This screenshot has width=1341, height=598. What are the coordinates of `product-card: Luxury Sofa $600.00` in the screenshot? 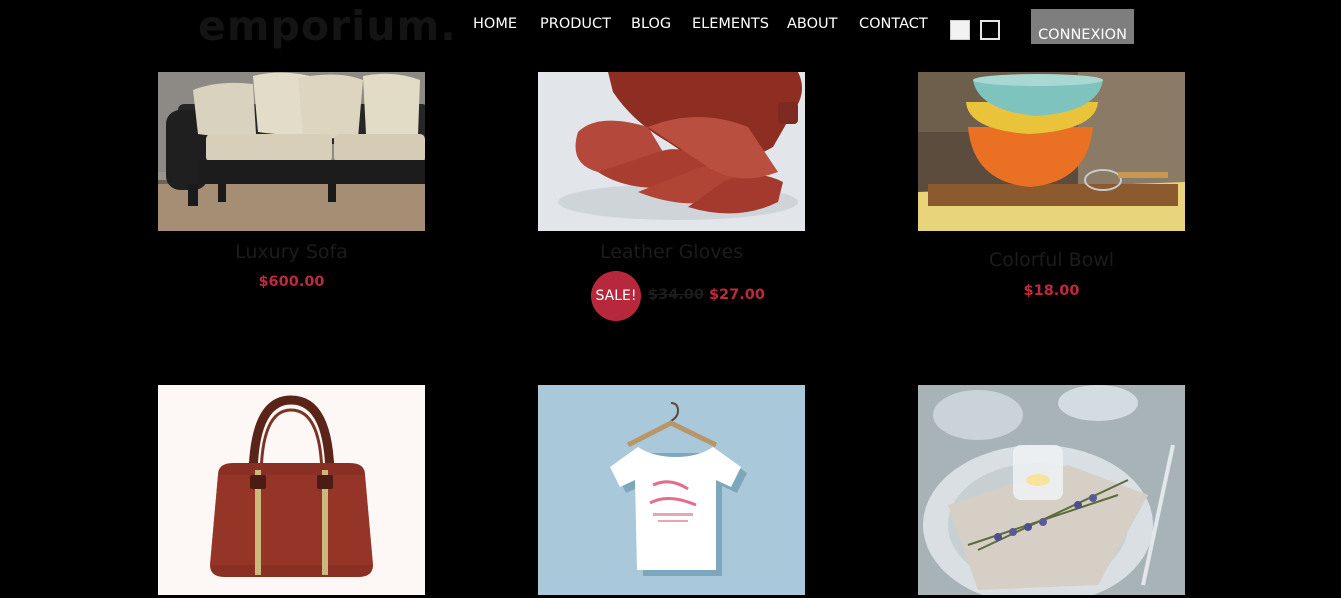 It's located at (291, 187).